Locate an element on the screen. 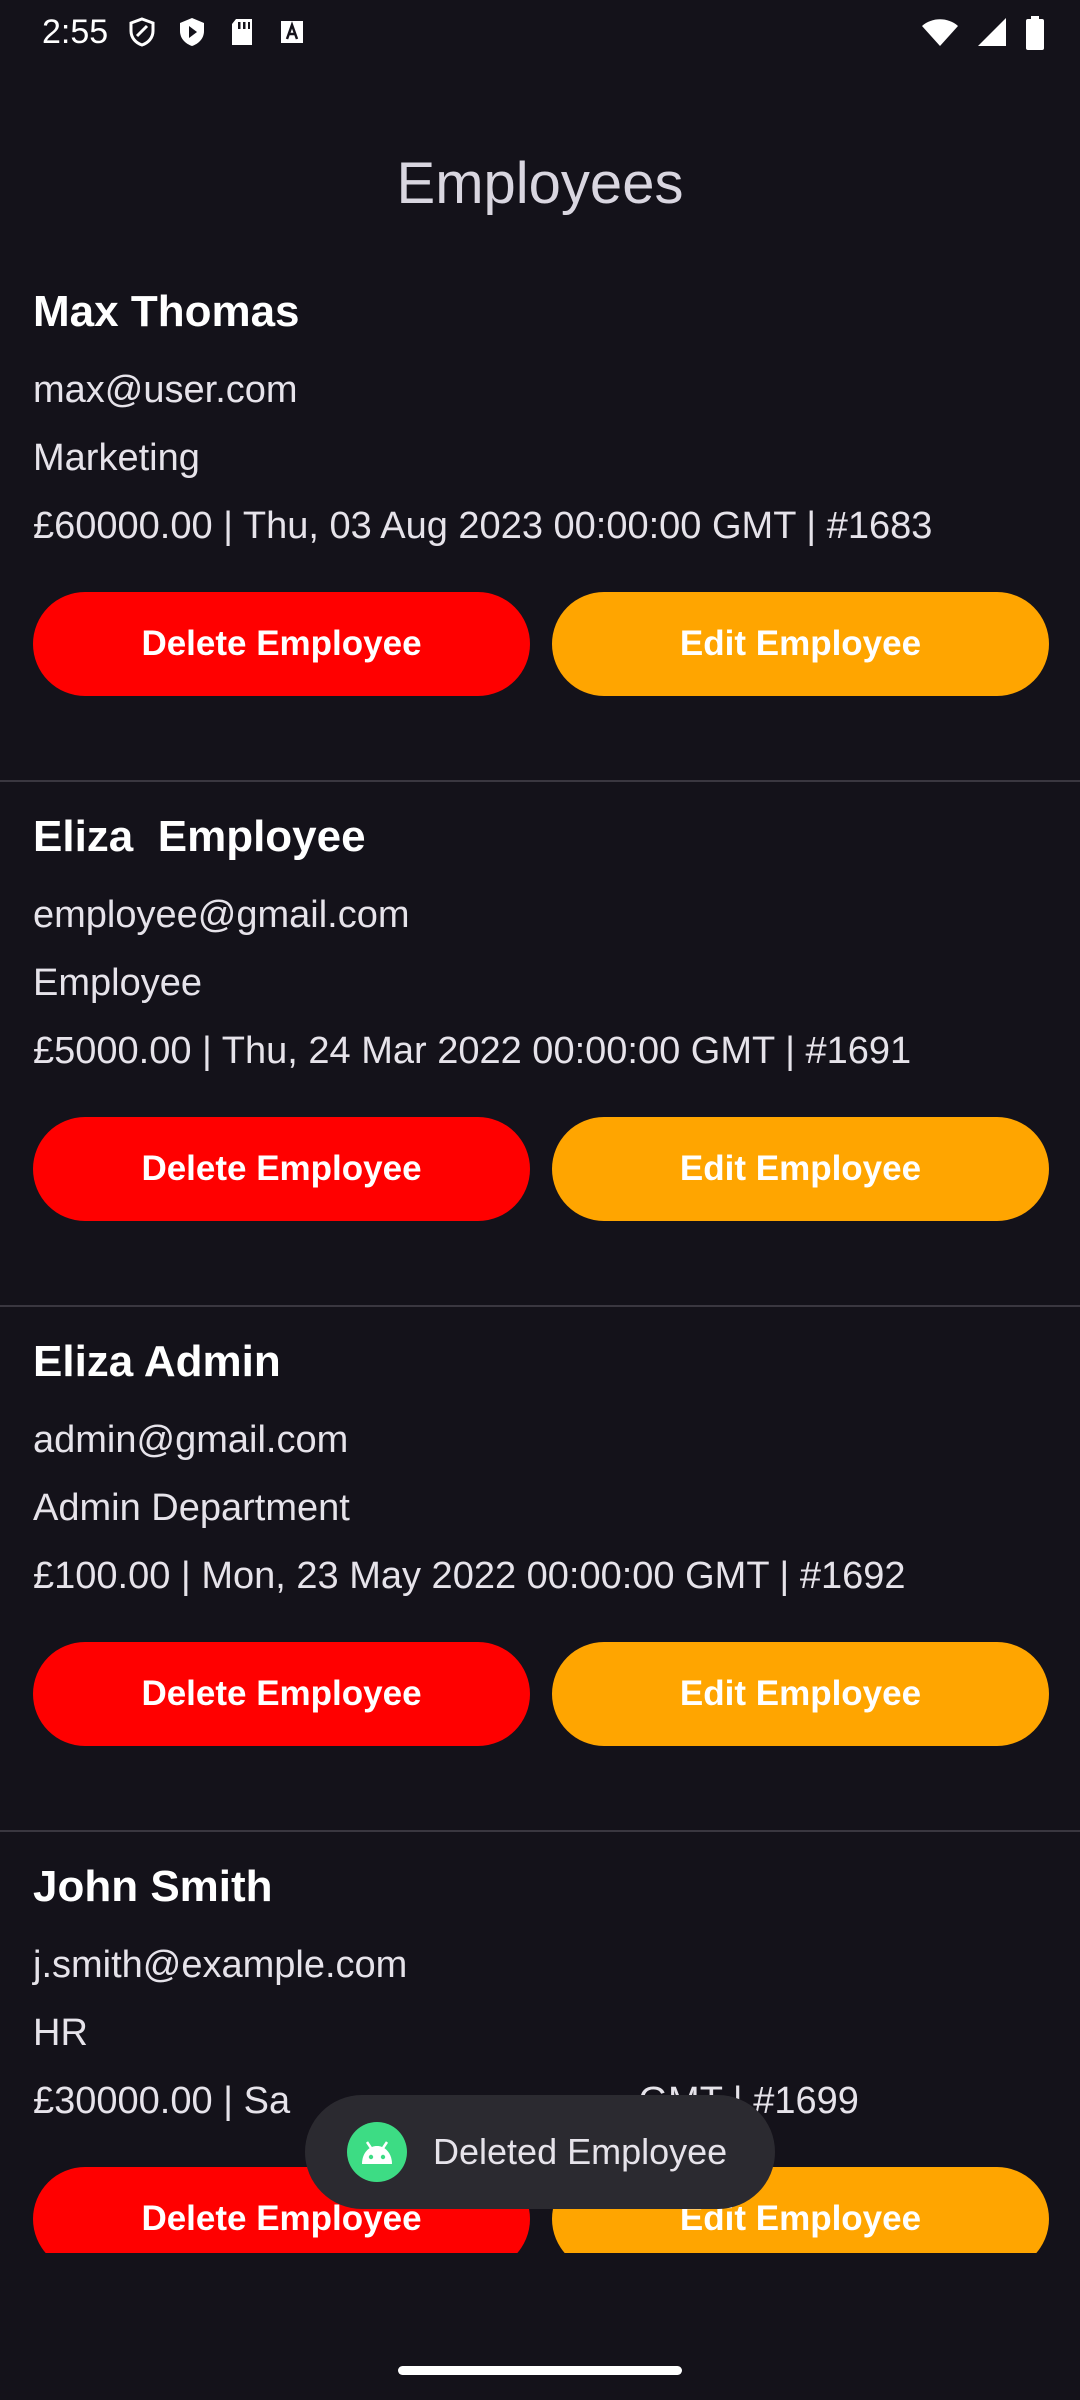  home-indicator is located at coordinates (540, 2370).